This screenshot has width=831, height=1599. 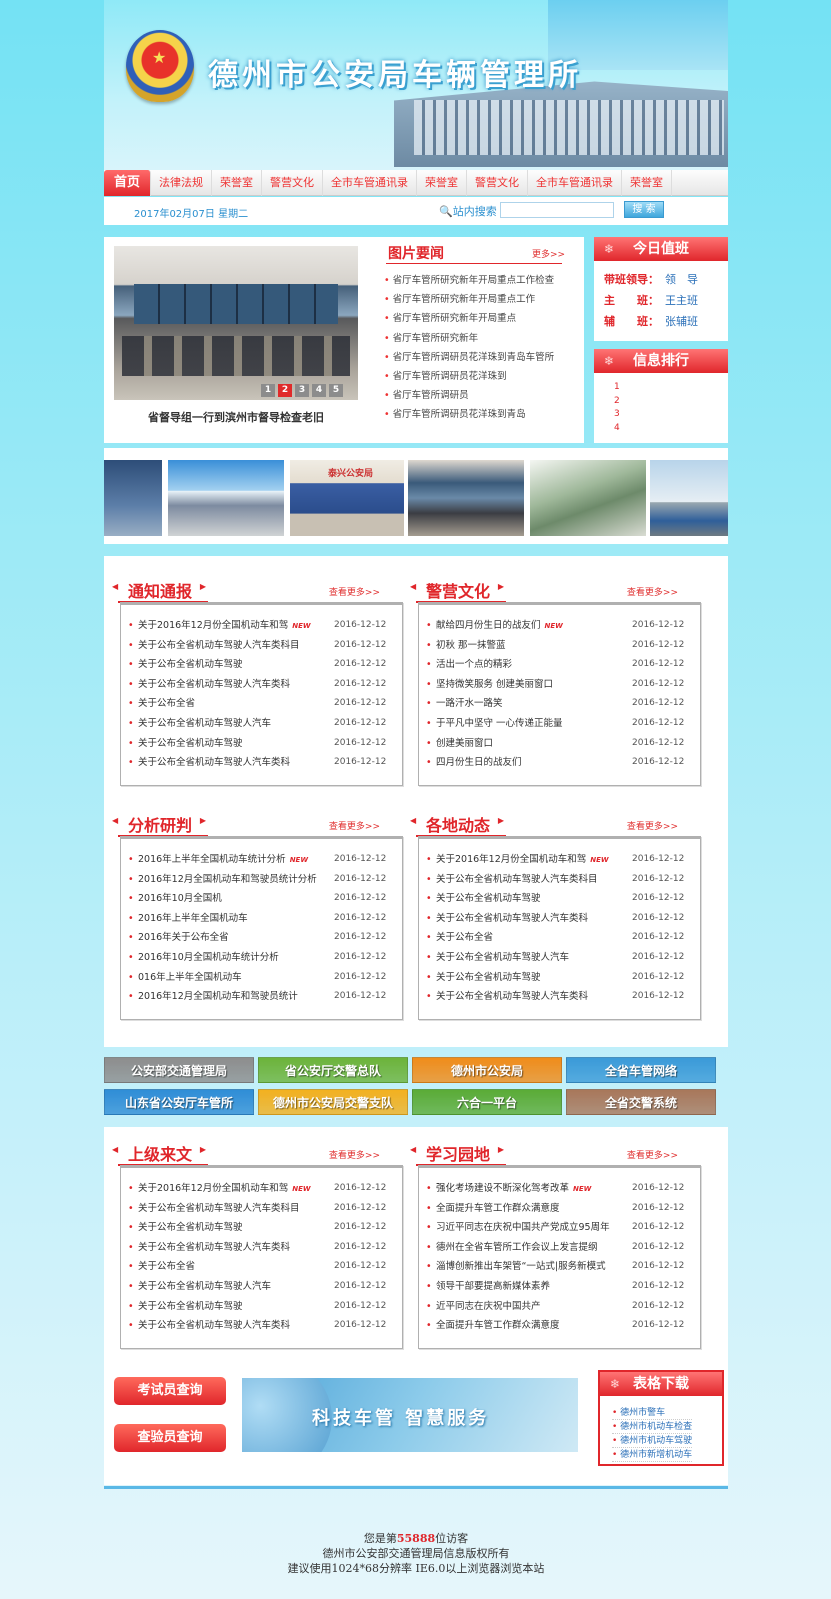 What do you see at coordinates (652, 591) in the screenshot?
I see `culture-more-link: 查看更多>>` at bounding box center [652, 591].